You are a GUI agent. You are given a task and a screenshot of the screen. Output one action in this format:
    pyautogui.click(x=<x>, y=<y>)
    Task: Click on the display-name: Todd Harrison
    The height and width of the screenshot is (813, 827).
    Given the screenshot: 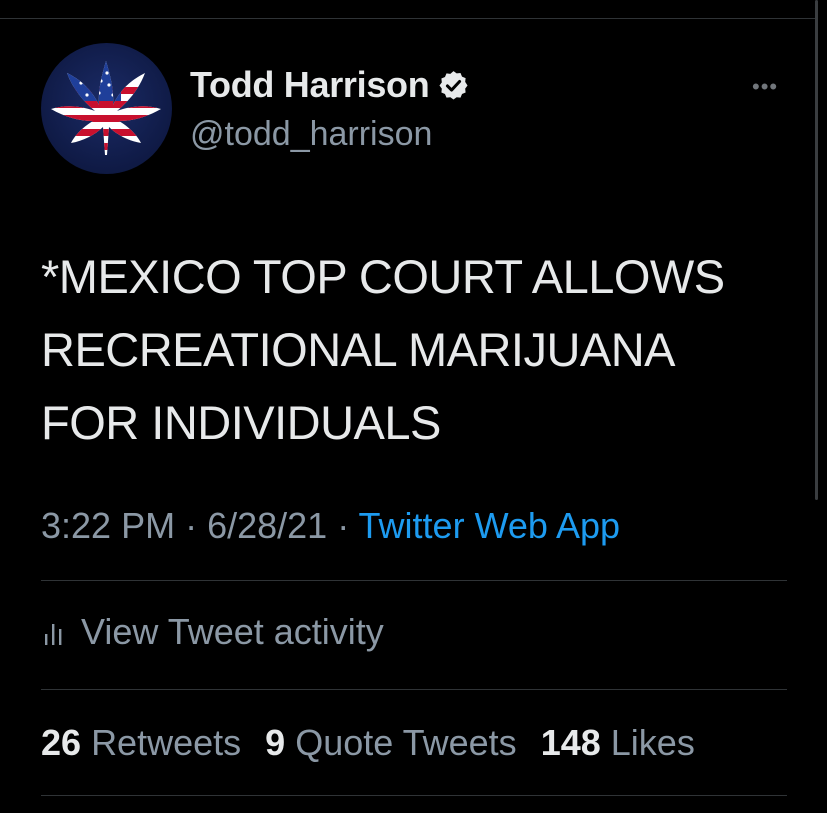 What is the action you would take?
    pyautogui.click(x=330, y=85)
    